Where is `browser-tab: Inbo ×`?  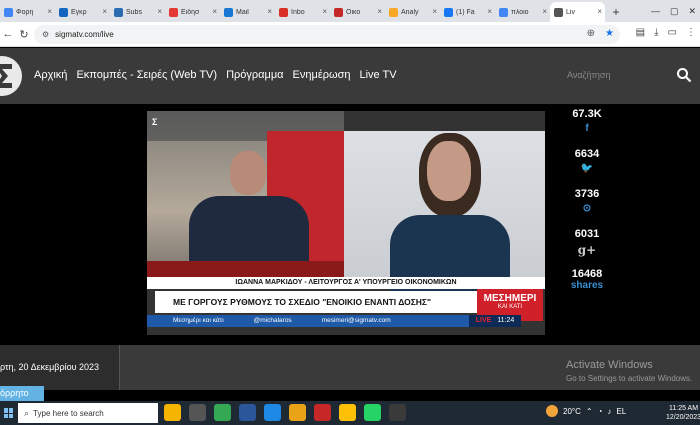
browser-tab: Inbo × is located at coordinates (302, 12).